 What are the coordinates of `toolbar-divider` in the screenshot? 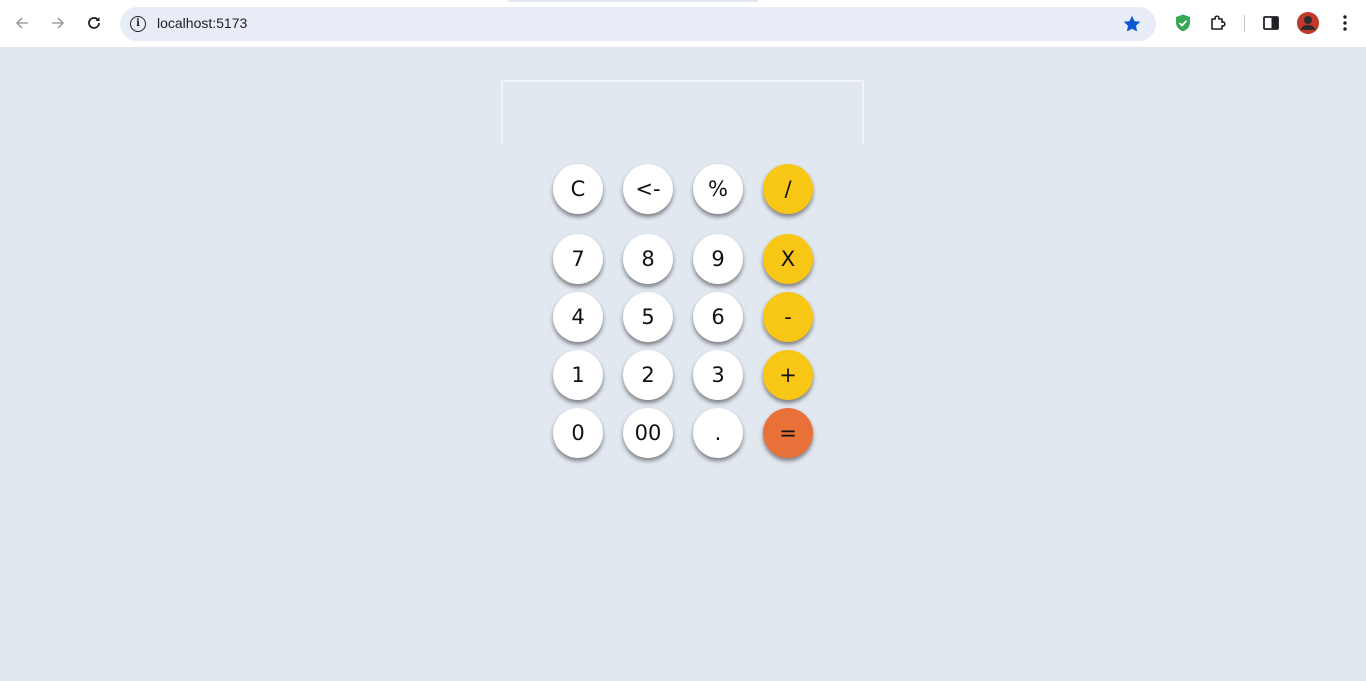 It's located at (1244, 23).